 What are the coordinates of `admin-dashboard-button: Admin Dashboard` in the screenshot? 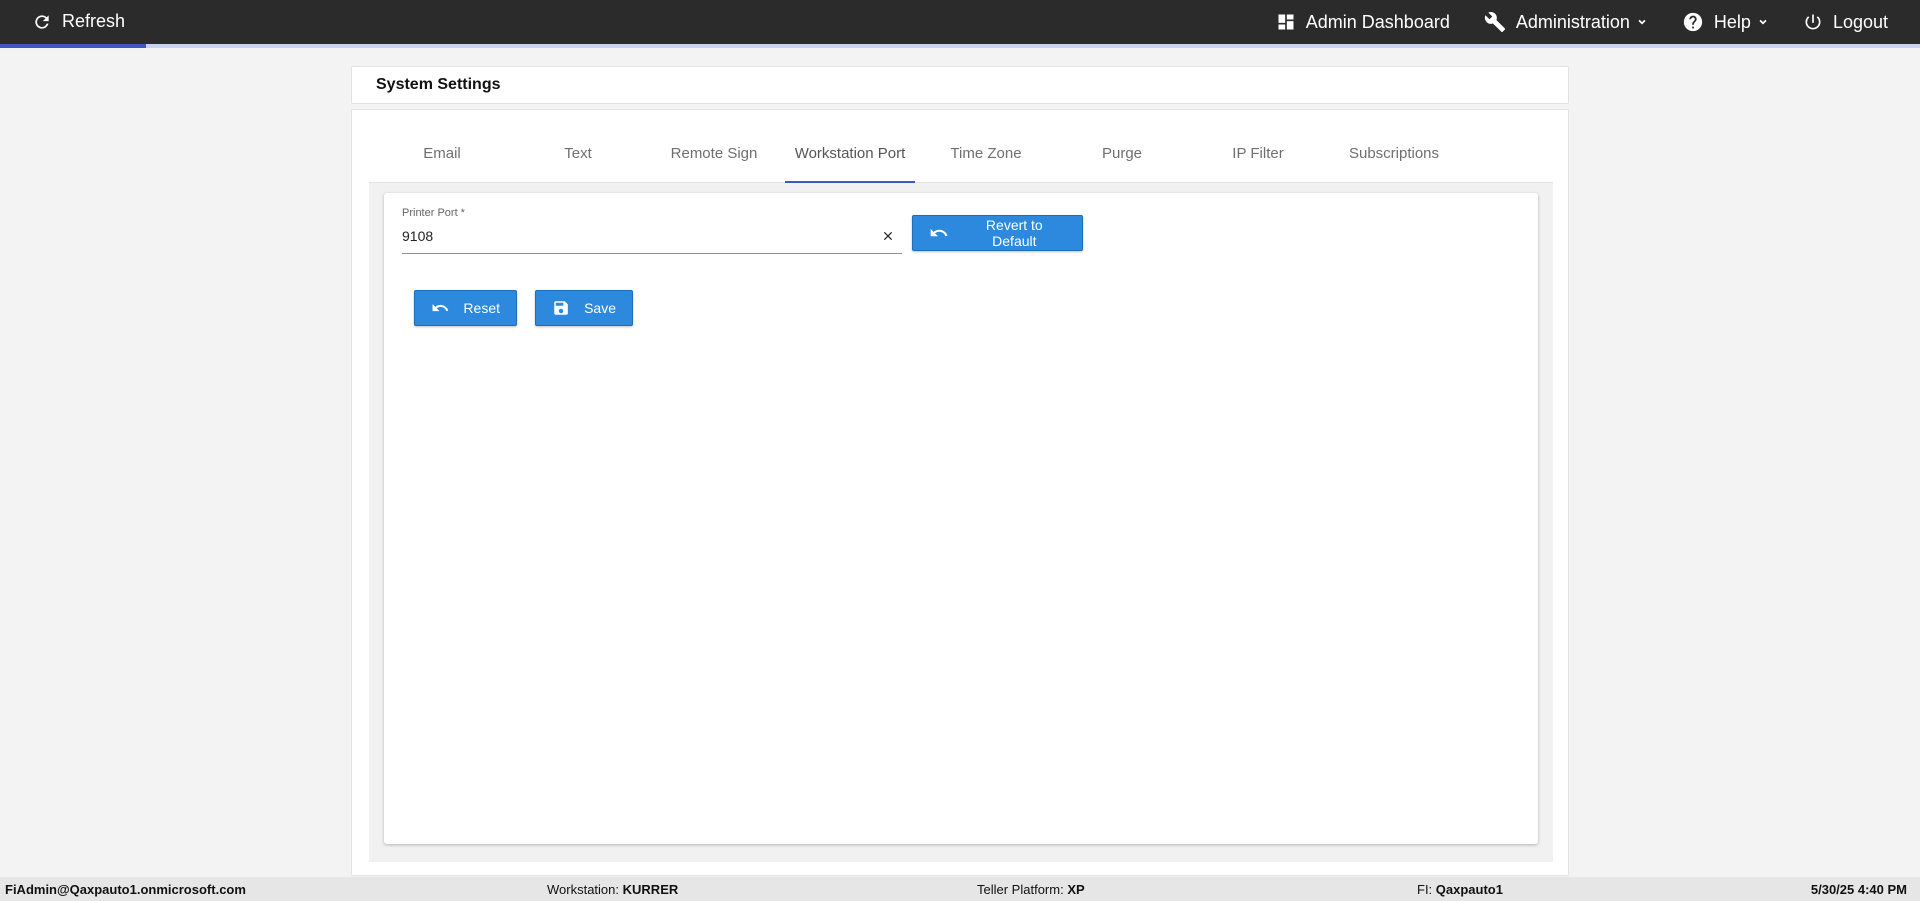 It's located at (1363, 22).